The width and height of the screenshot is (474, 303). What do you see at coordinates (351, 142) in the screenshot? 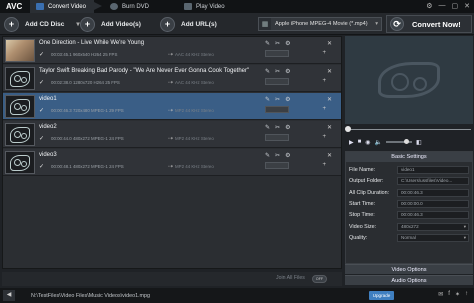
I see `play-icon: ▶` at bounding box center [351, 142].